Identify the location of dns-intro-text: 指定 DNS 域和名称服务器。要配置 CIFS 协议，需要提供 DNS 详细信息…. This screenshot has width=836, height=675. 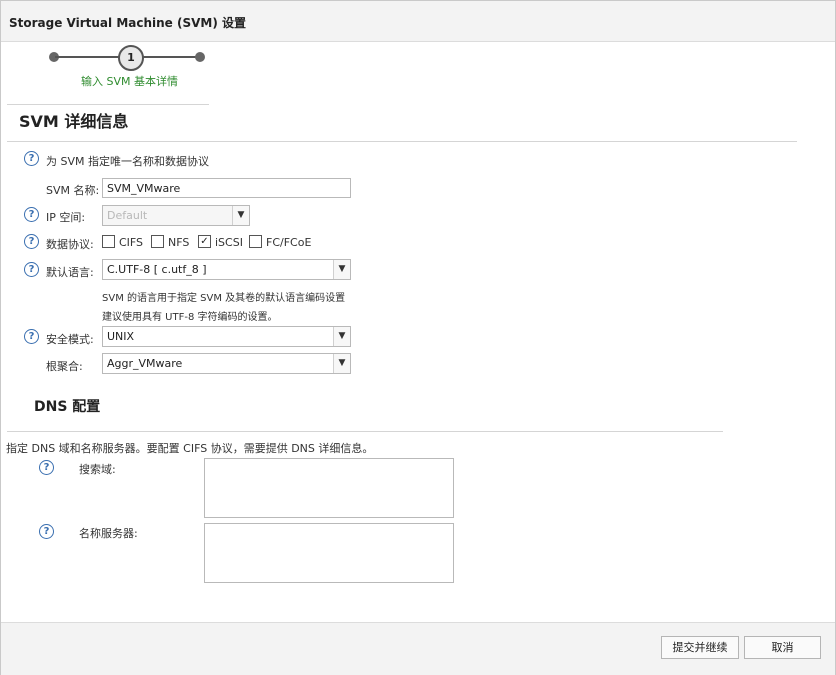
(190, 448).